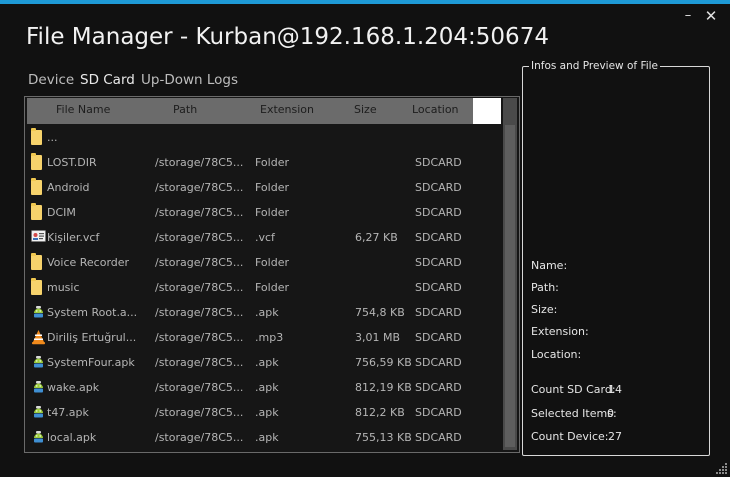  I want to click on tab-sd-card: SD Card, so click(107, 82).